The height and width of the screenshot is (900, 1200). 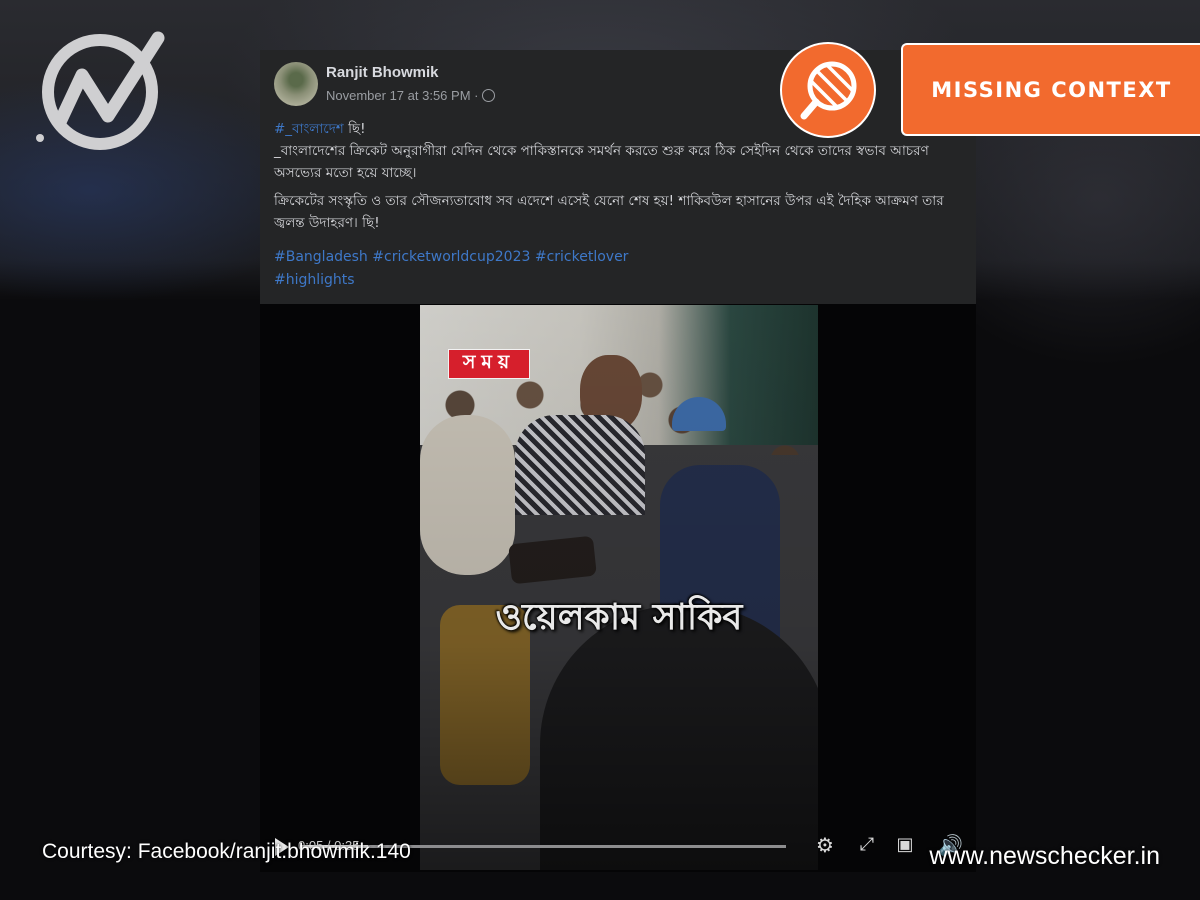 I want to click on video-caption: ওয়েলকাম সাকিব, so click(x=619, y=617).